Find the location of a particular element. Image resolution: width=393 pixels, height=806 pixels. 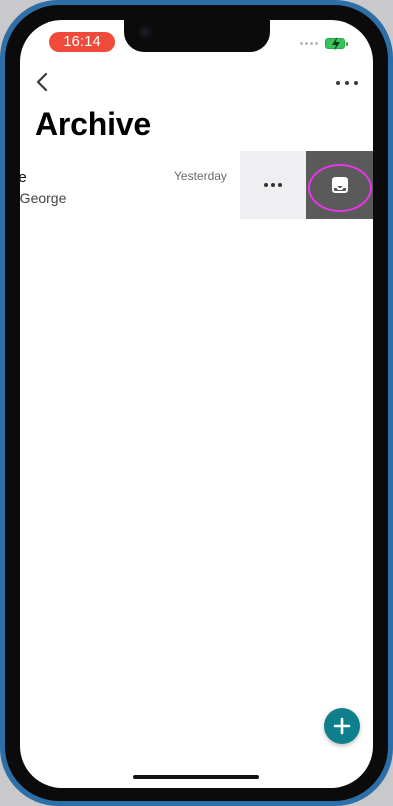

swipe-more-button is located at coordinates (273, 185).